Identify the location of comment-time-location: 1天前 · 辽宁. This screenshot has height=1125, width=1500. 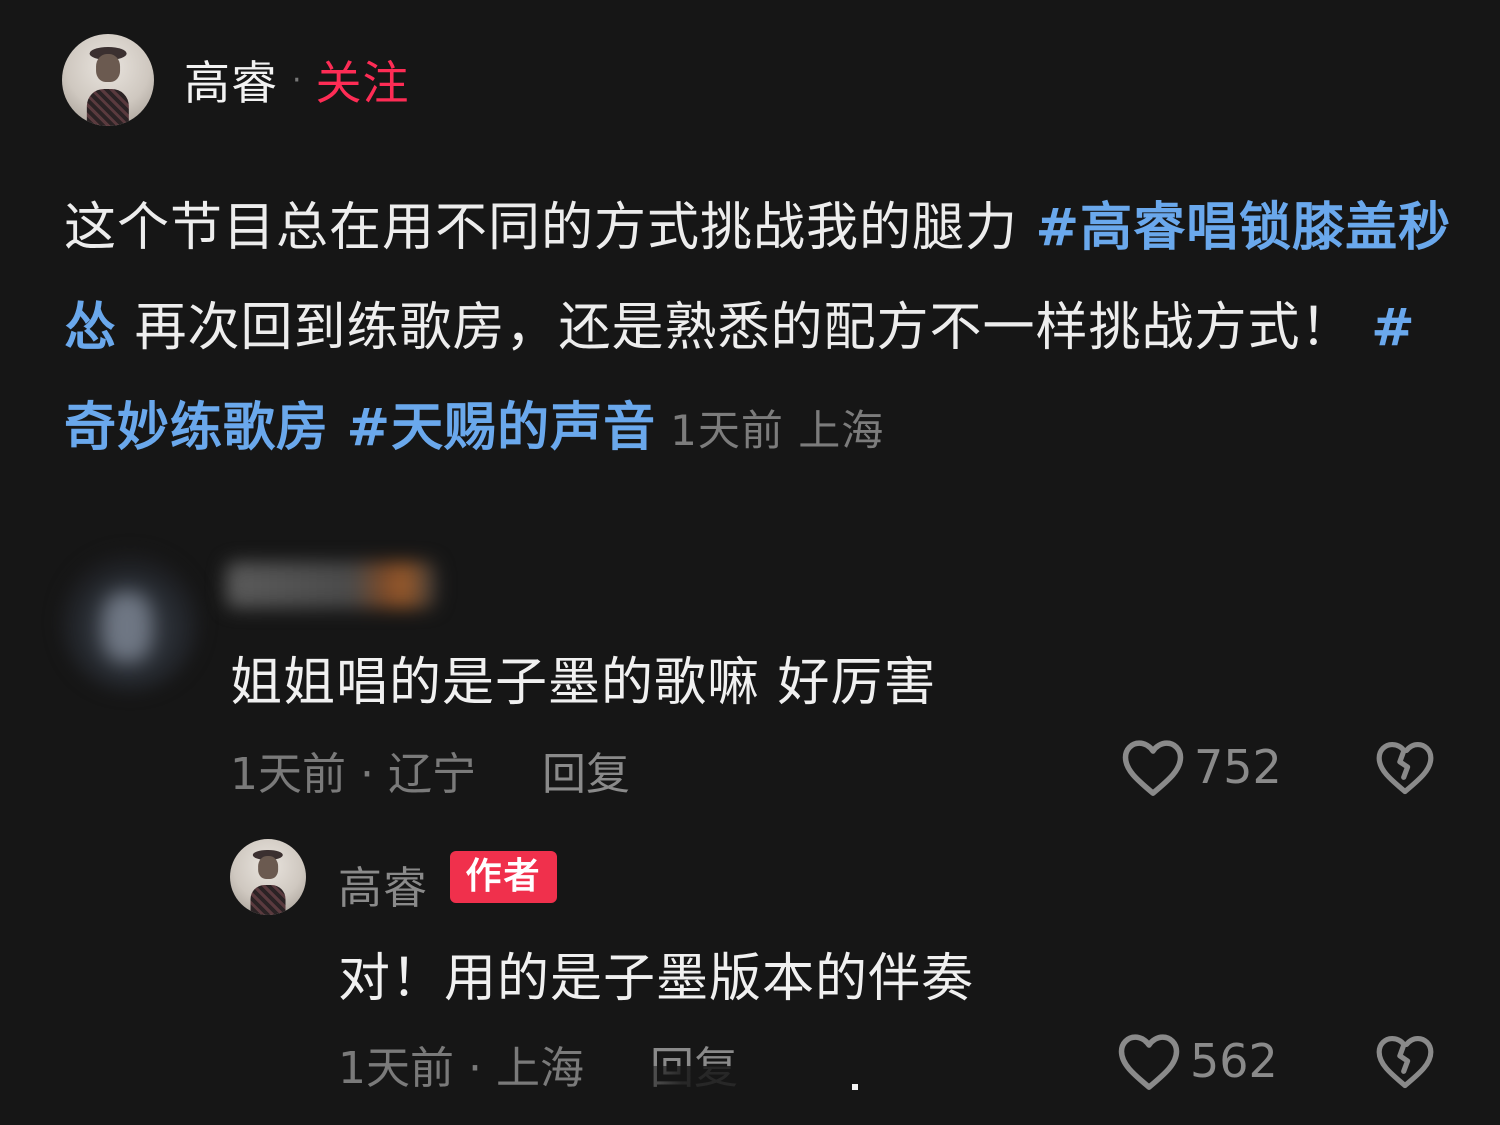
(353, 774).